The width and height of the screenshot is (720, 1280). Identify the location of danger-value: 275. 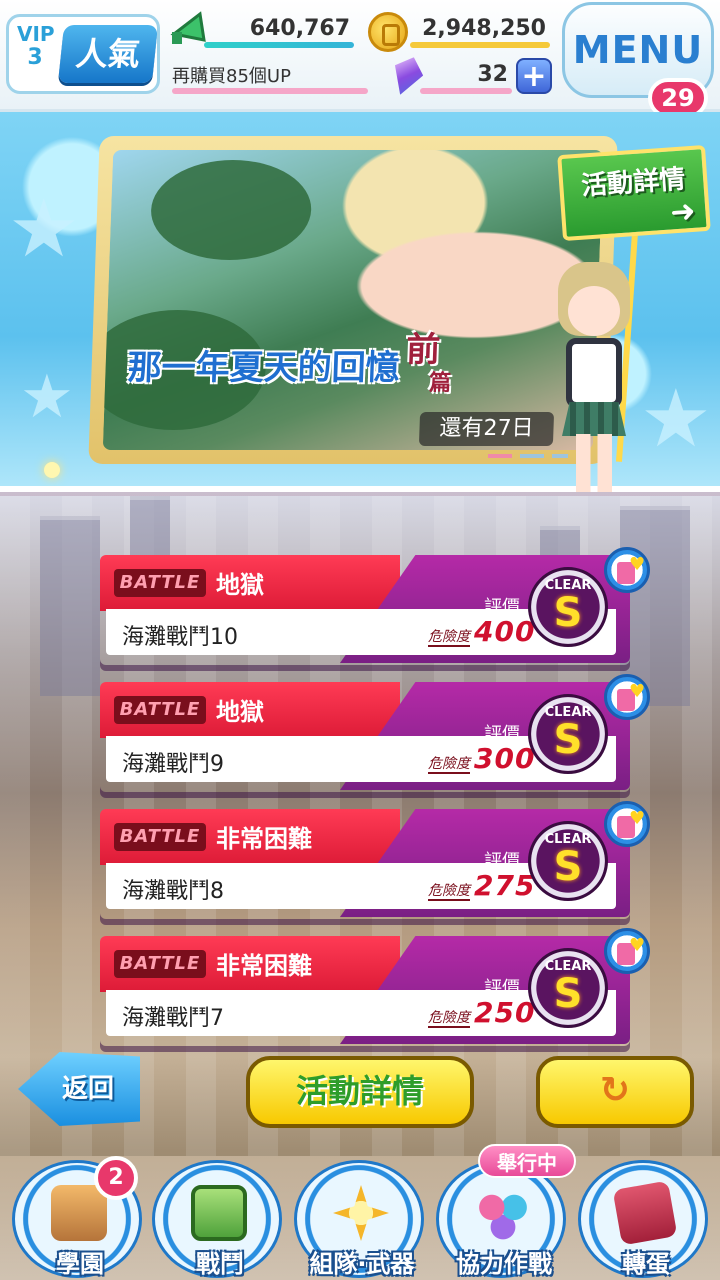
(505, 885).